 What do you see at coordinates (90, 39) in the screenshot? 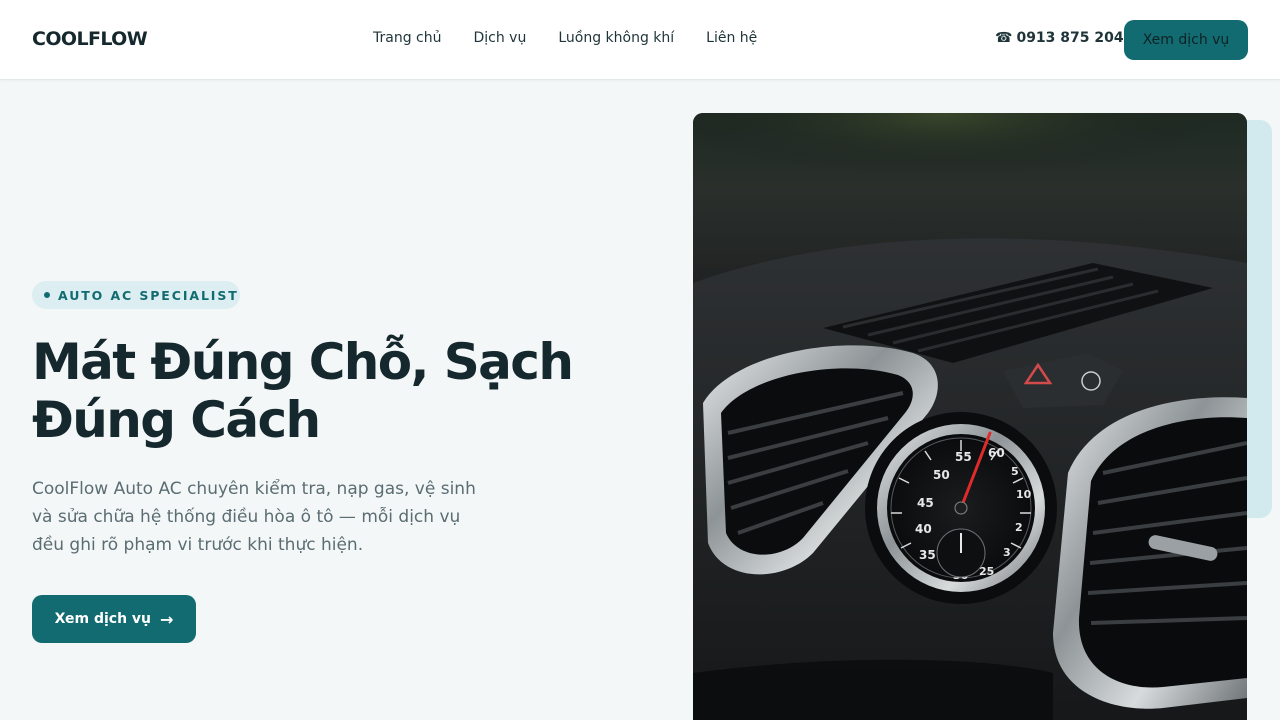
I see `logo: COOLFLOW` at bounding box center [90, 39].